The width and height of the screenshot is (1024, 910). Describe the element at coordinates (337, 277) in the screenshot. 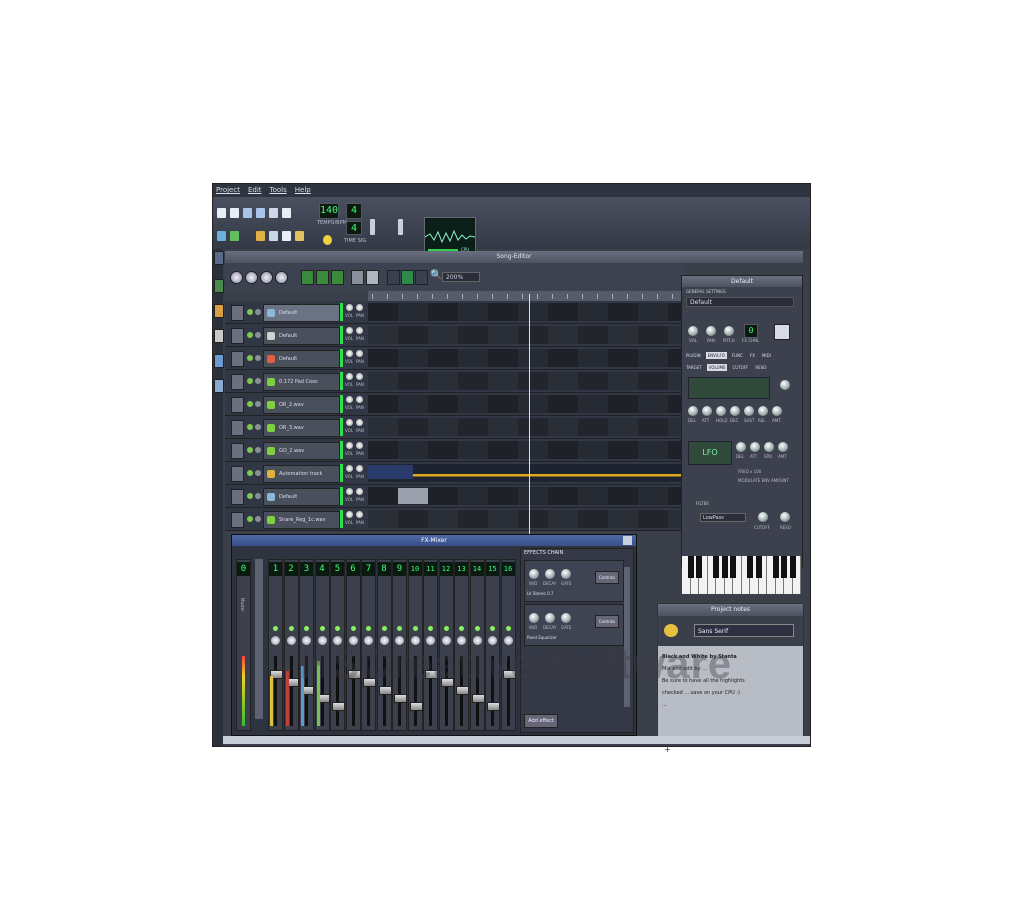

I see `add-automation-button` at that location.